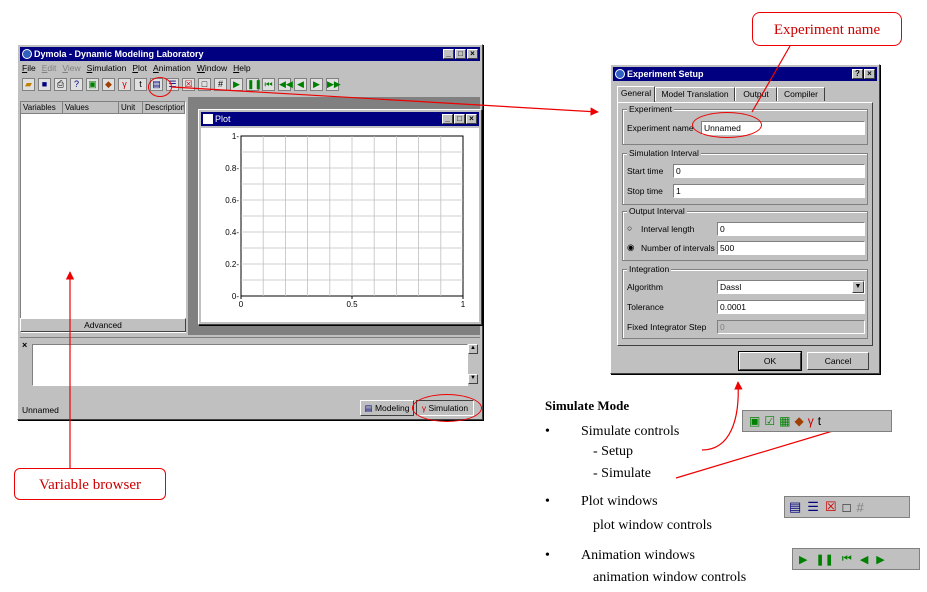 Image resolution: width=927 pixels, height=592 pixels. Describe the element at coordinates (90, 484) in the screenshot. I see `variable-browser-callout: Variable browser` at that location.